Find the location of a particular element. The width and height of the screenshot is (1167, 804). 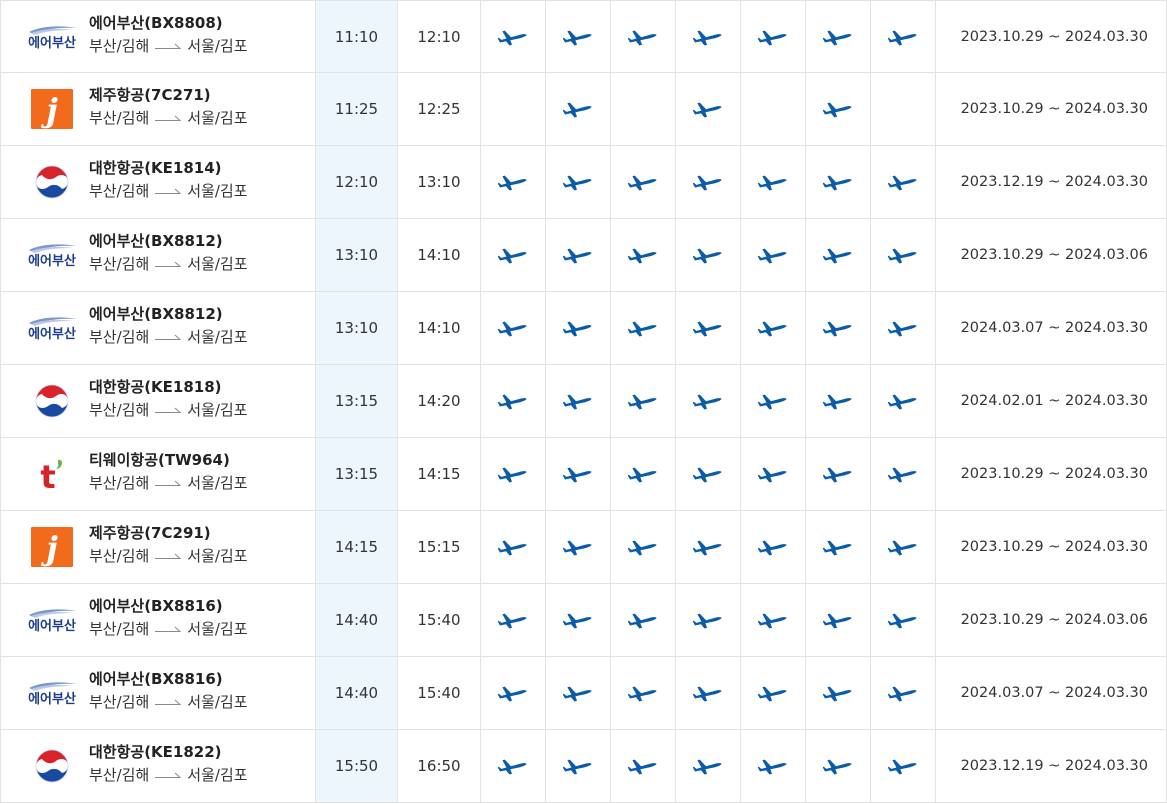

arrival-time: 14:20 is located at coordinates (439, 401).